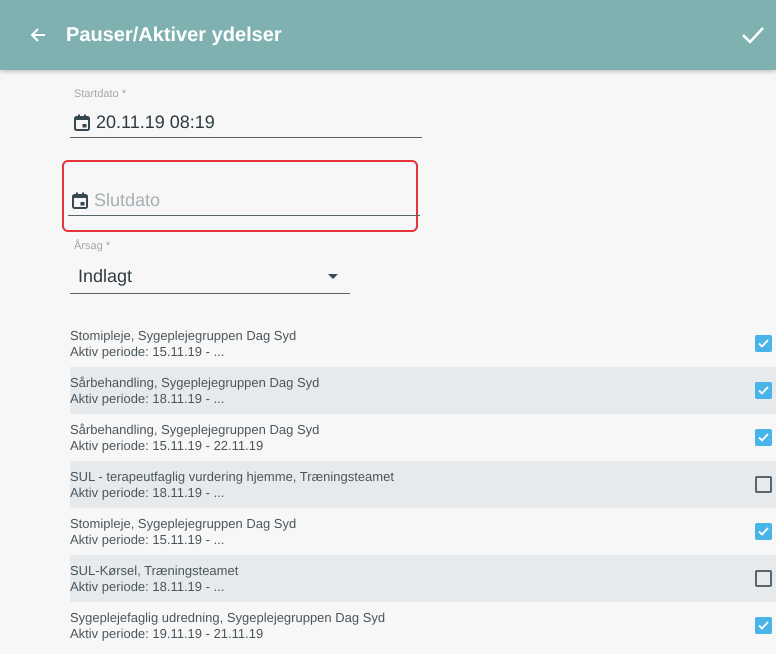 This screenshot has width=776, height=654. Describe the element at coordinates (38, 35) in the screenshot. I see `back-arrow-icon` at that location.